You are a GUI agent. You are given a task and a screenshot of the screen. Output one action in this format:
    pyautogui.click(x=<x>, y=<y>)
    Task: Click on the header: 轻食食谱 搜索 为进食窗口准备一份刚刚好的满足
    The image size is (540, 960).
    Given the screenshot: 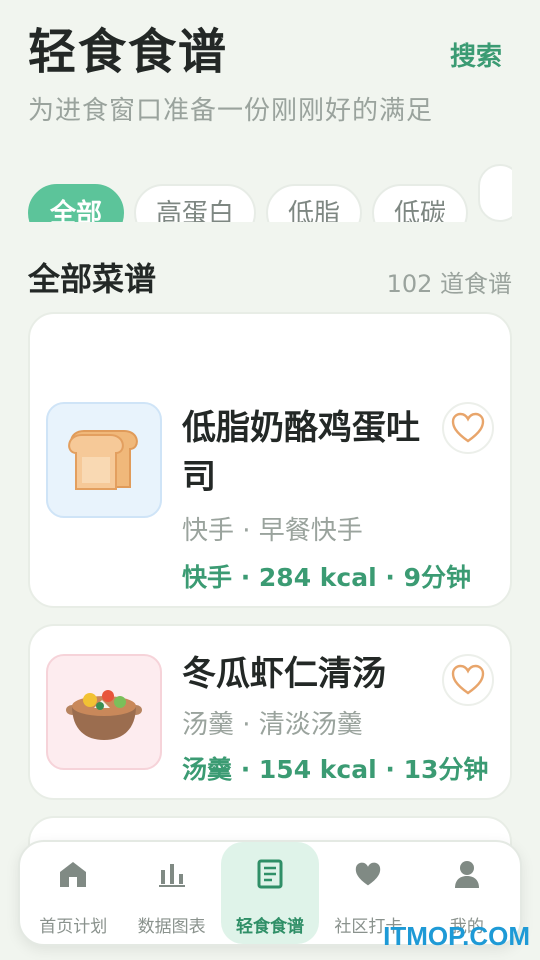 What is the action you would take?
    pyautogui.click(x=270, y=75)
    